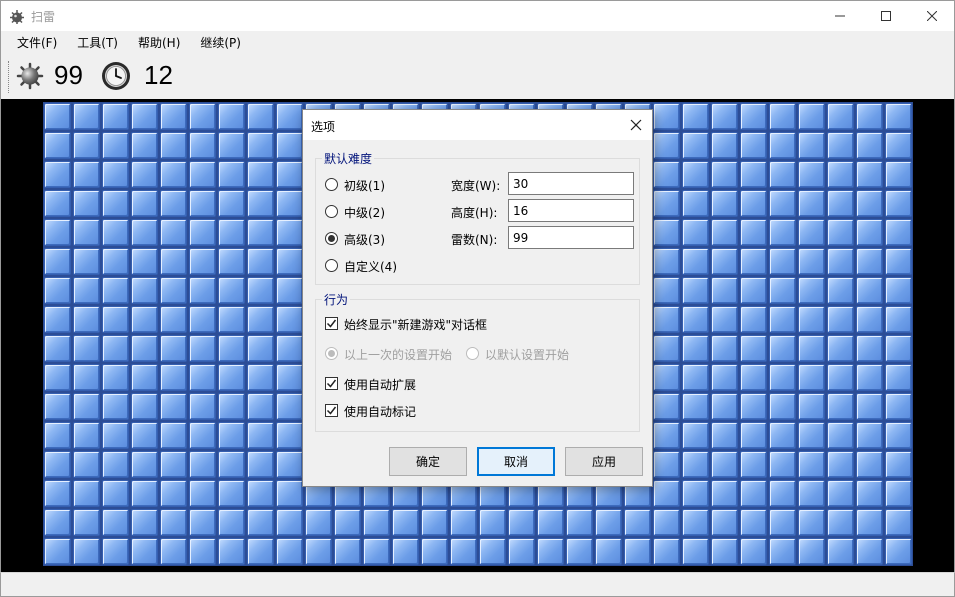  Describe the element at coordinates (331, 211) in the screenshot. I see `radio-intermediate` at that location.